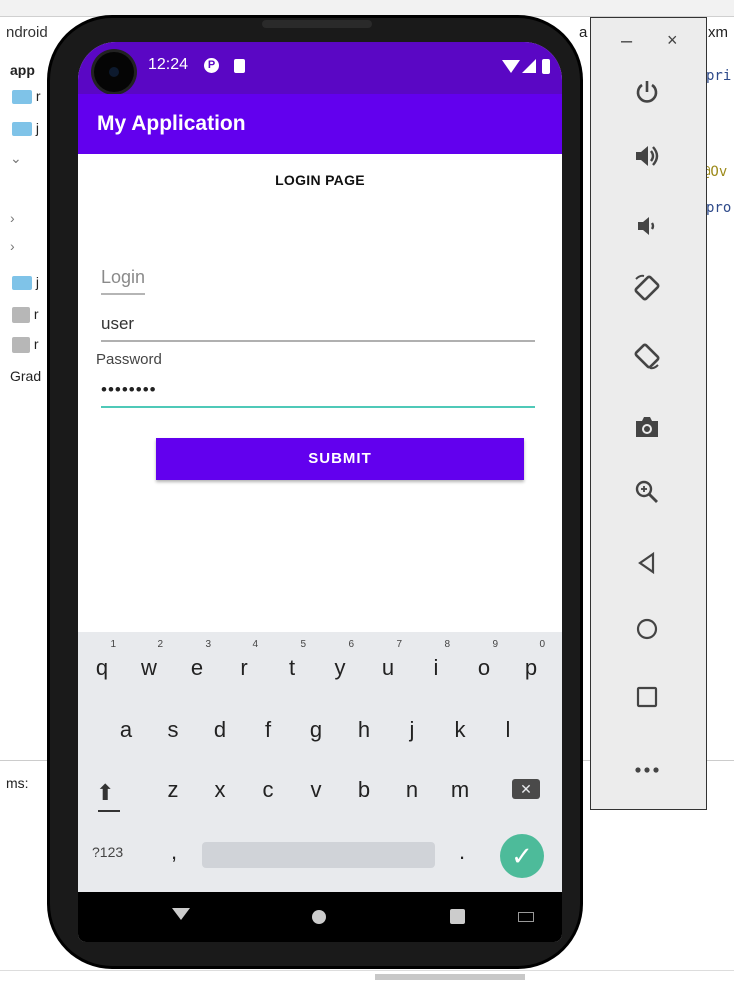 The height and width of the screenshot is (981, 734). What do you see at coordinates (22, 283) in the screenshot?
I see `gradle-folder-icon` at bounding box center [22, 283].